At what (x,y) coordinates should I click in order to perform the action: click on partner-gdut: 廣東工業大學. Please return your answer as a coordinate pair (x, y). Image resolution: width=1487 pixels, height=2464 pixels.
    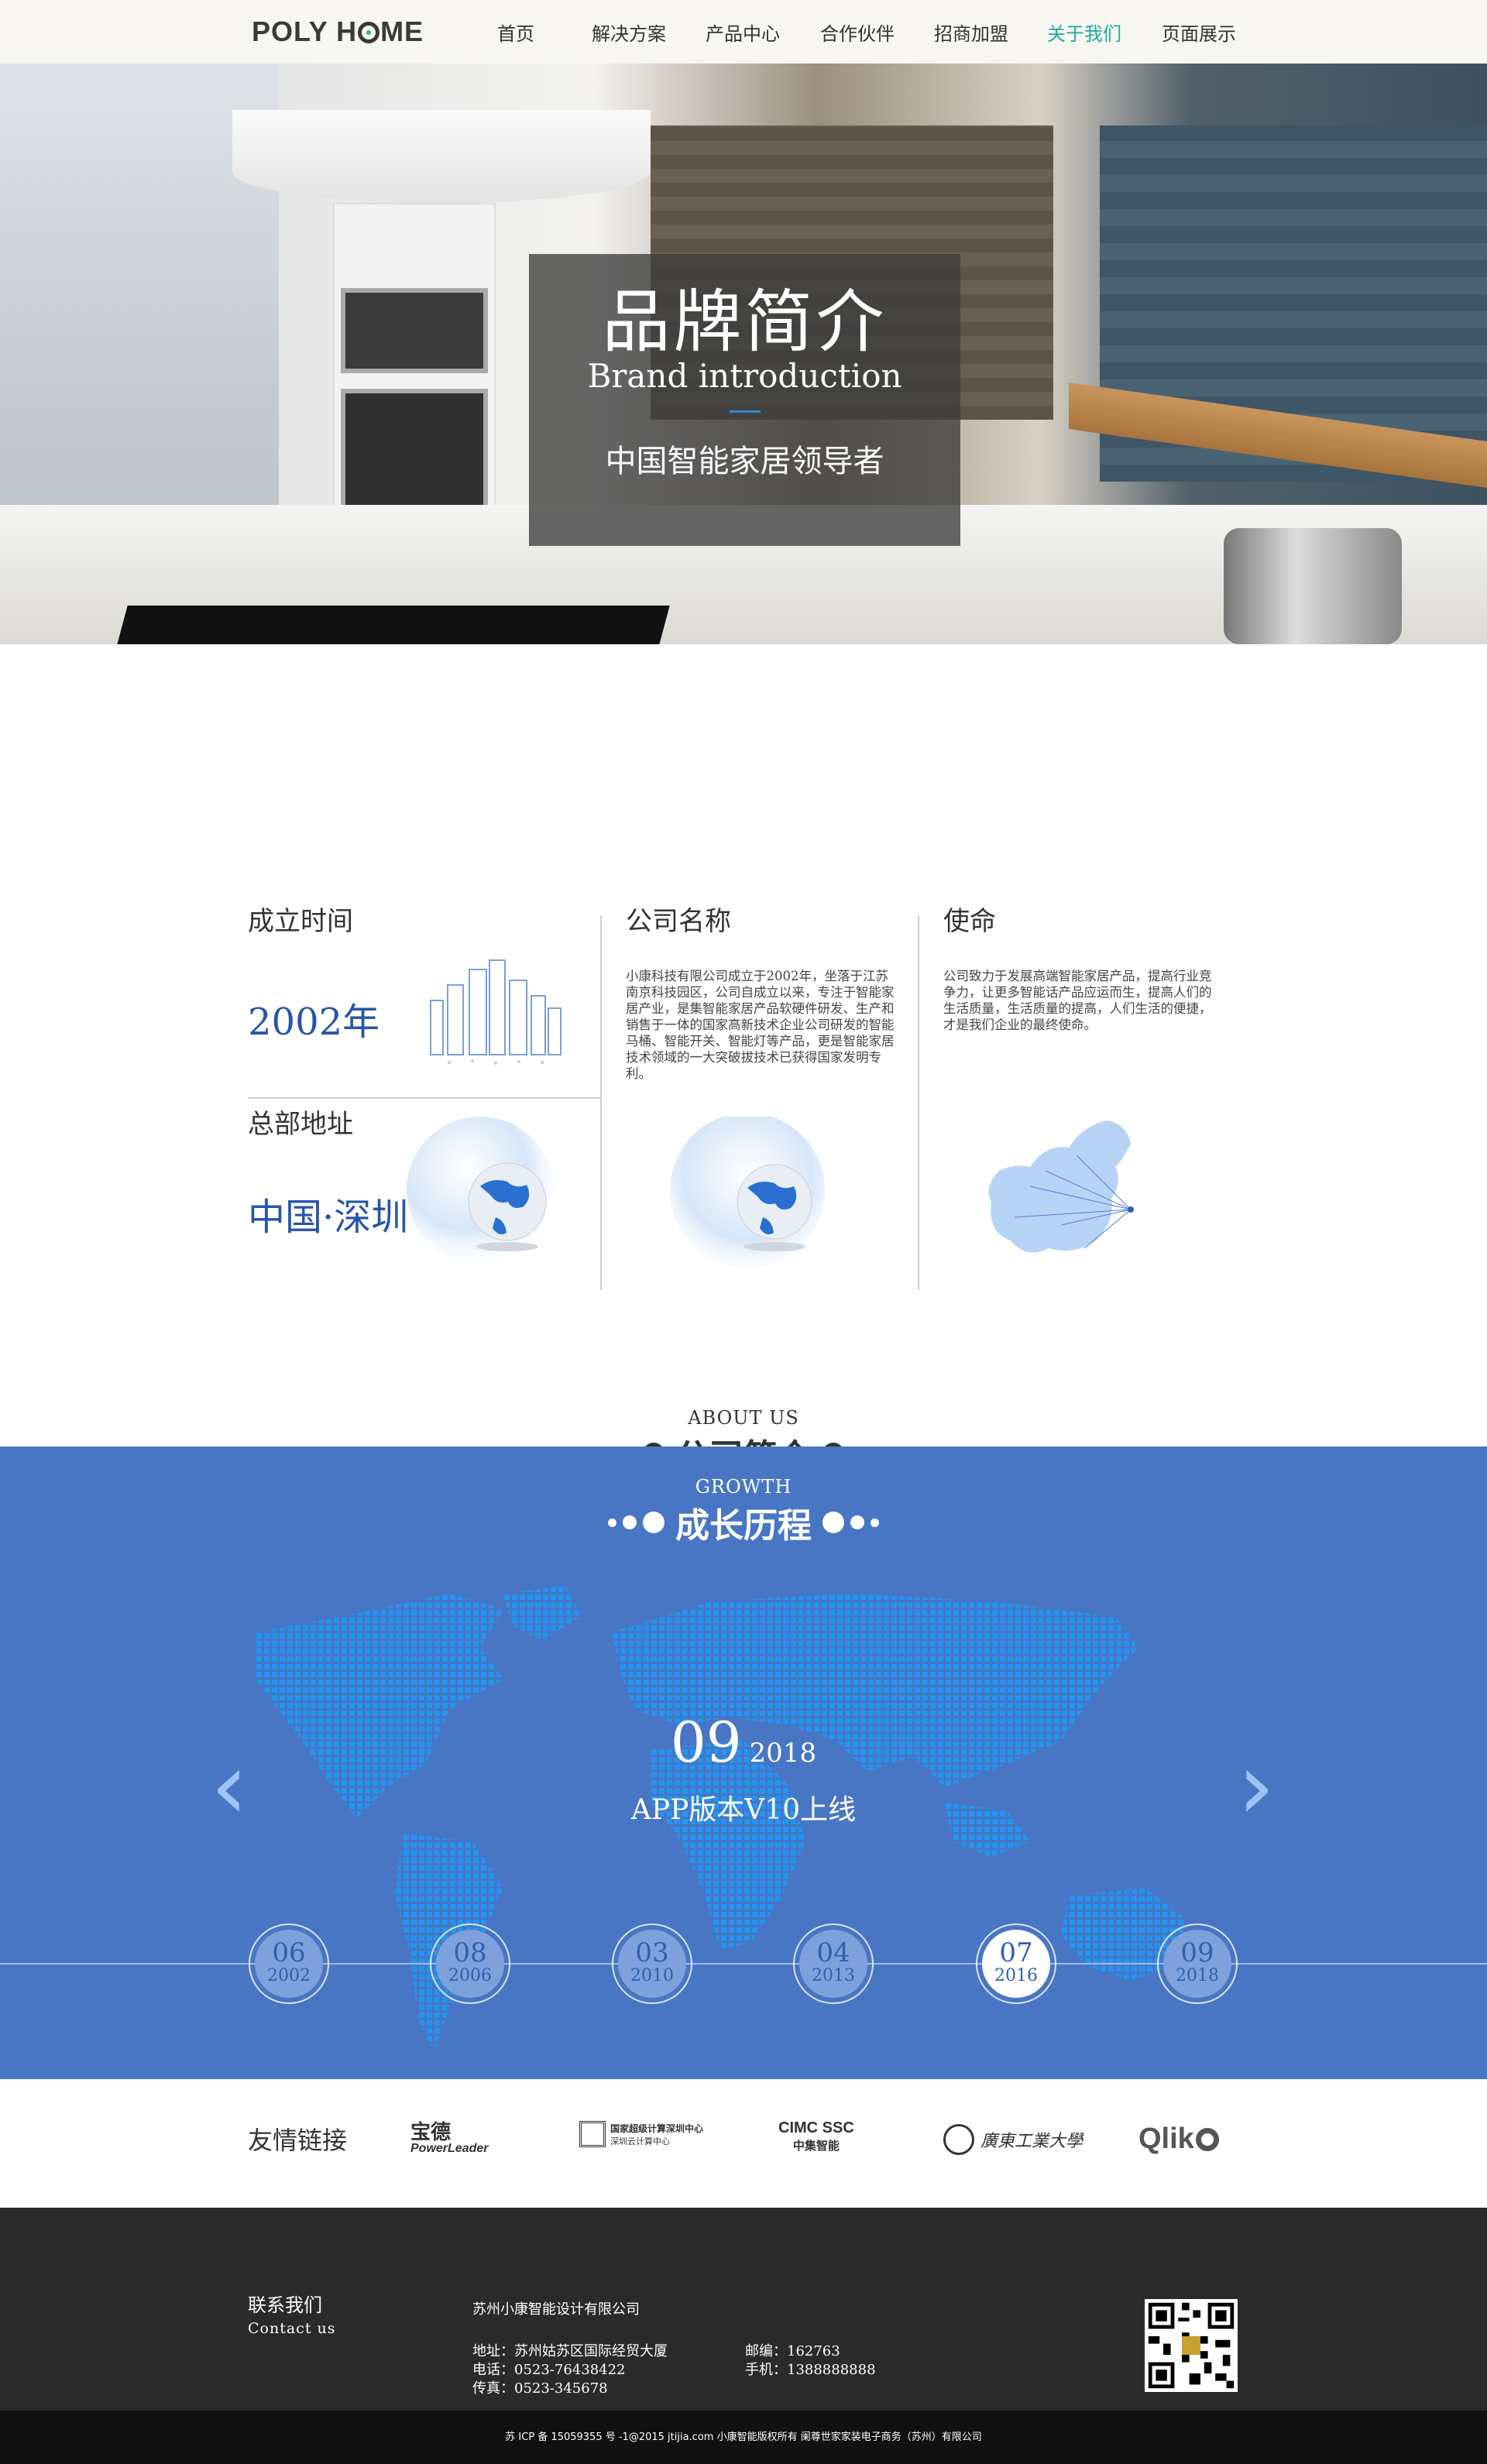
    Looking at the image, I should click on (1013, 2139).